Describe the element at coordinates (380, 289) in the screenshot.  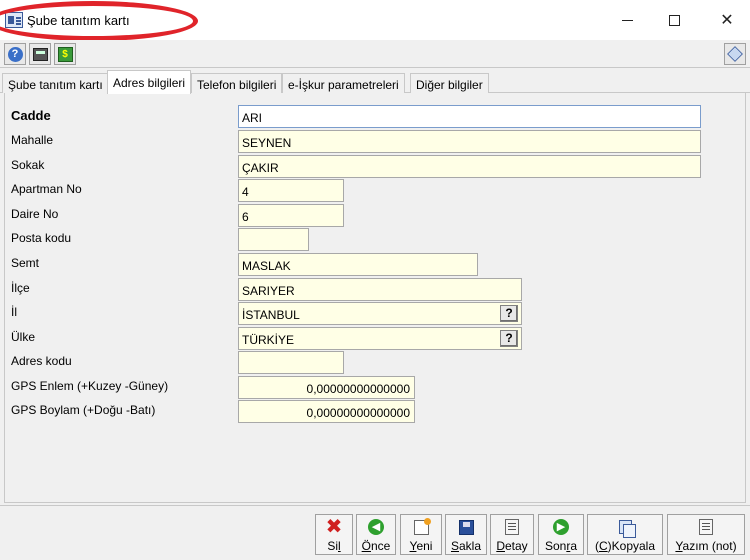
I see `ilce-input: SARIYER` at that location.